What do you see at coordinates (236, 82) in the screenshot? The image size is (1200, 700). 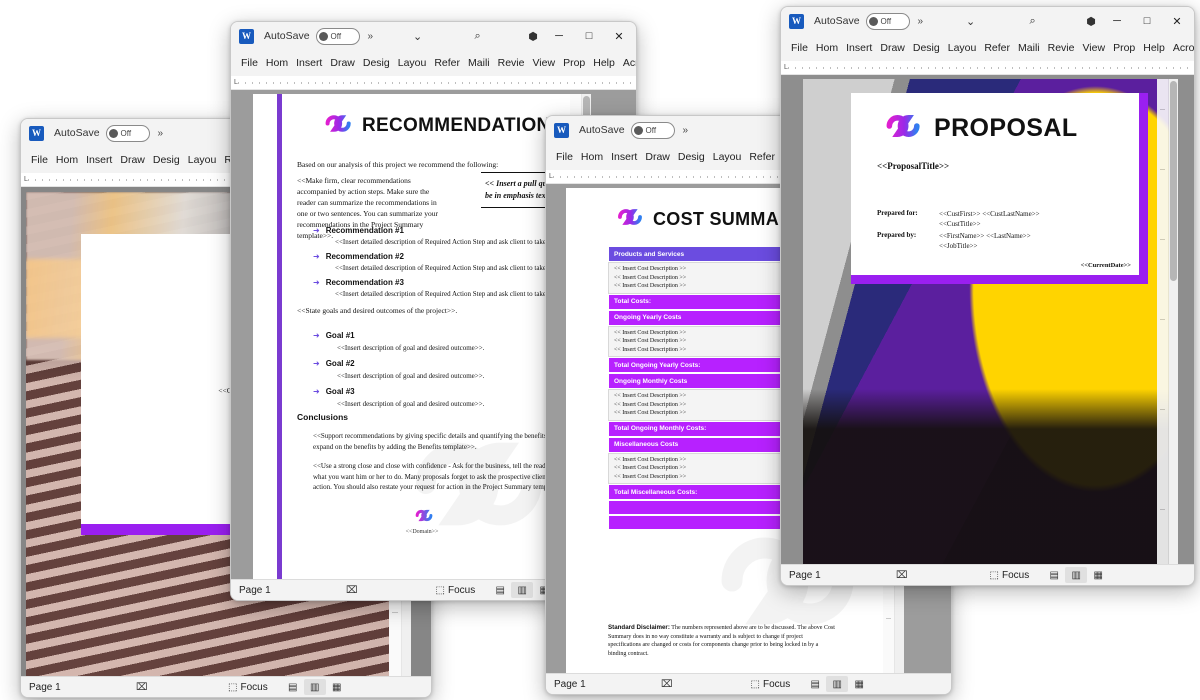 I see `ruler-corner-icon: L` at bounding box center [236, 82].